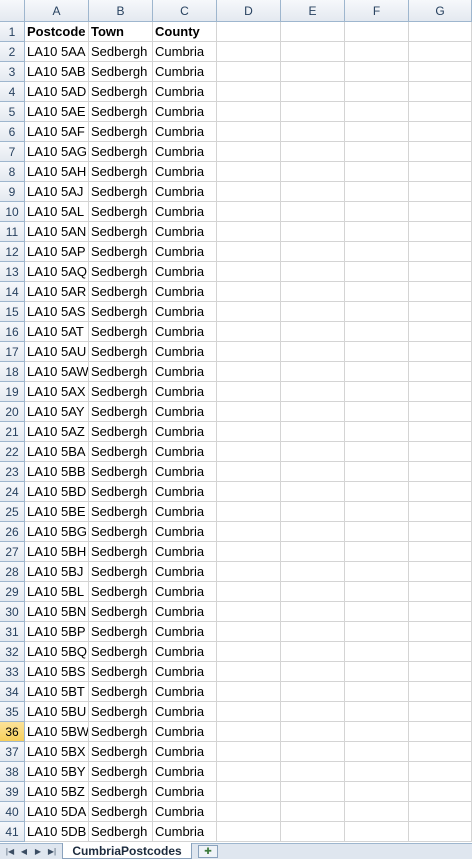 The height and width of the screenshot is (859, 472). I want to click on row-header-32: 32, so click(12, 652).